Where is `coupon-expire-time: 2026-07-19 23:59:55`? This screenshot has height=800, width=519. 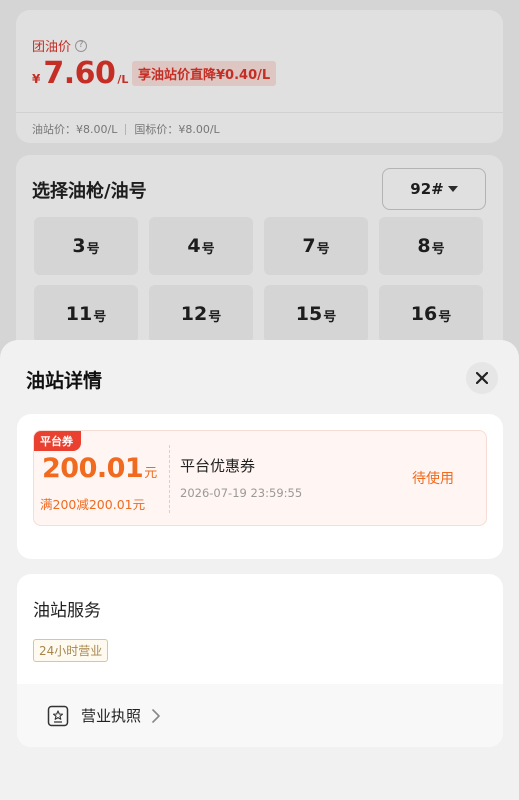 coupon-expire-time: 2026-07-19 23:59:55 is located at coordinates (241, 493).